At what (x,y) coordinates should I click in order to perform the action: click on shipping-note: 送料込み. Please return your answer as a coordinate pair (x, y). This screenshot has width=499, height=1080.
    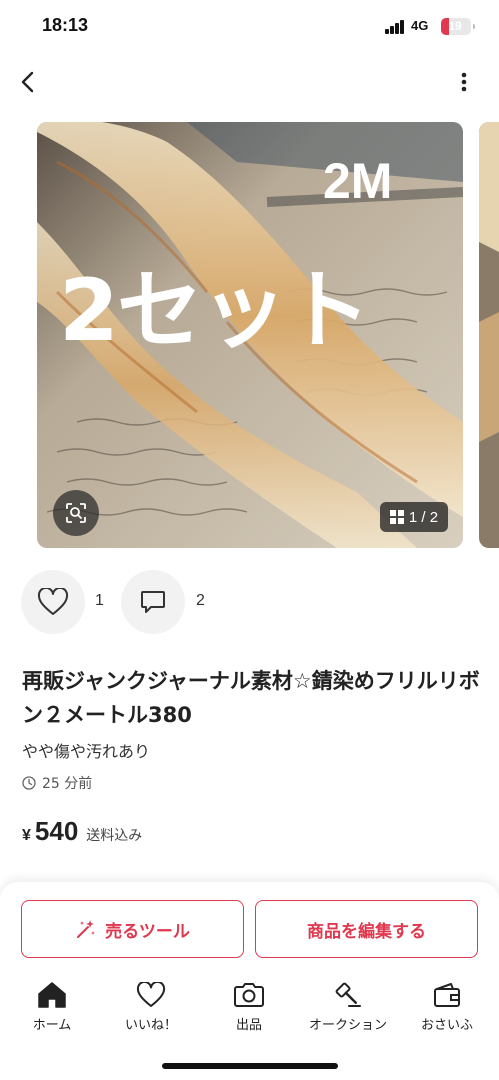
    Looking at the image, I should click on (114, 836).